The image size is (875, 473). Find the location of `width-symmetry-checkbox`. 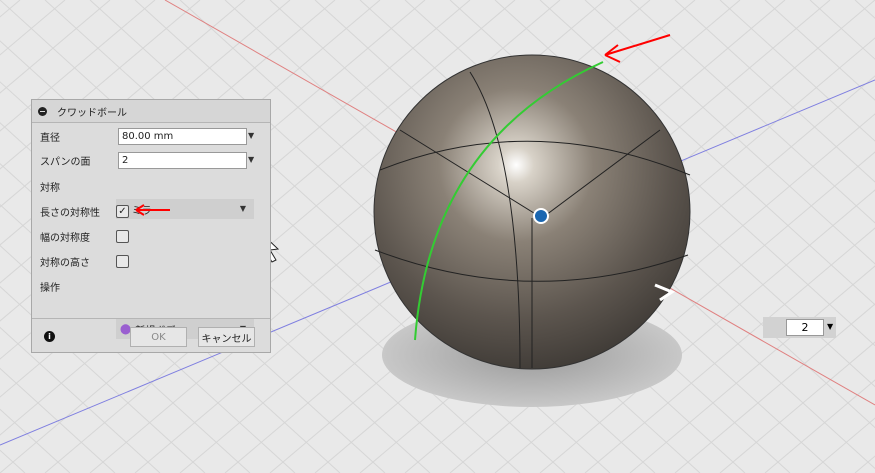

width-symmetry-checkbox is located at coordinates (122, 236).